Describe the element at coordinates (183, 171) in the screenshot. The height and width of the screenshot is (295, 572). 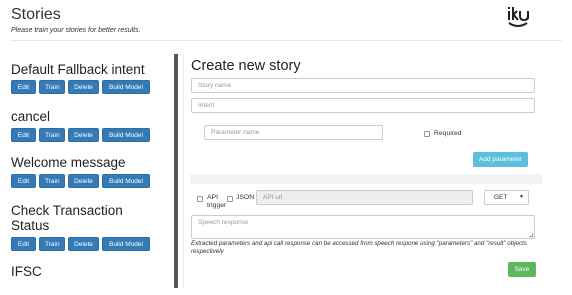
I see `column-divider` at that location.